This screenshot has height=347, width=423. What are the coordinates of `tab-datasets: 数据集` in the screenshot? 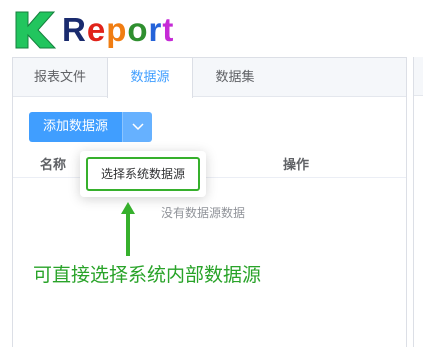 It's located at (235, 77).